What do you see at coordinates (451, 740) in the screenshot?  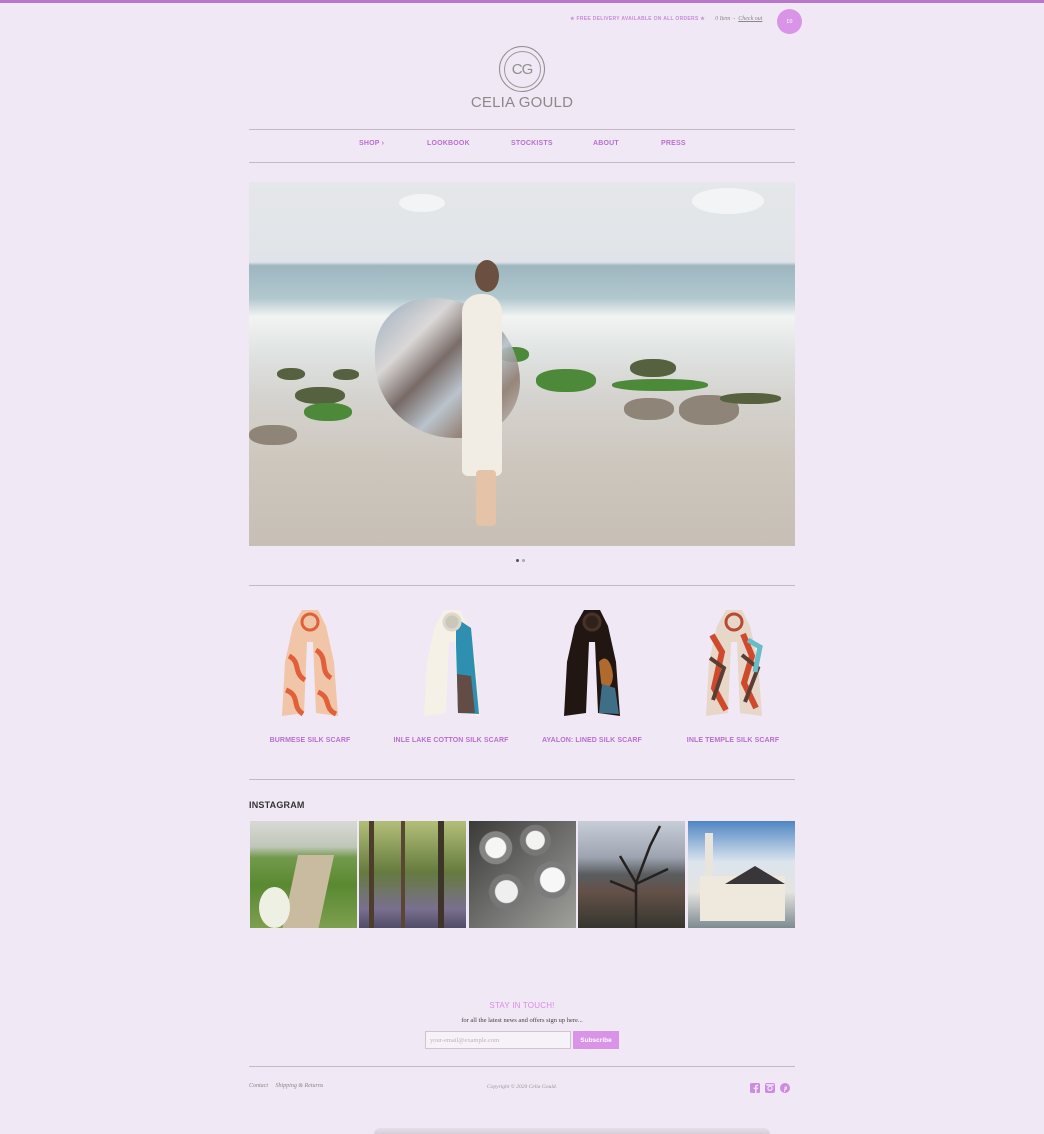 I see `product-name: INLE LAKE COTTON SILK SCARF` at bounding box center [451, 740].